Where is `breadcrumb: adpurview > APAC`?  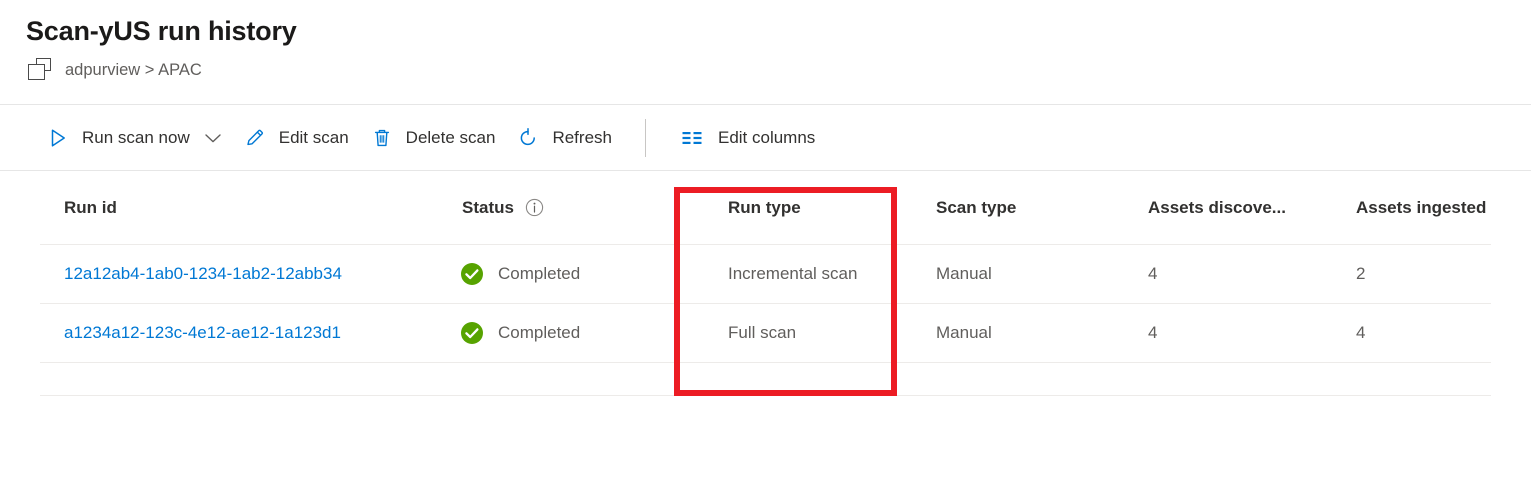
breadcrumb: adpurview > APAC is located at coordinates (778, 70).